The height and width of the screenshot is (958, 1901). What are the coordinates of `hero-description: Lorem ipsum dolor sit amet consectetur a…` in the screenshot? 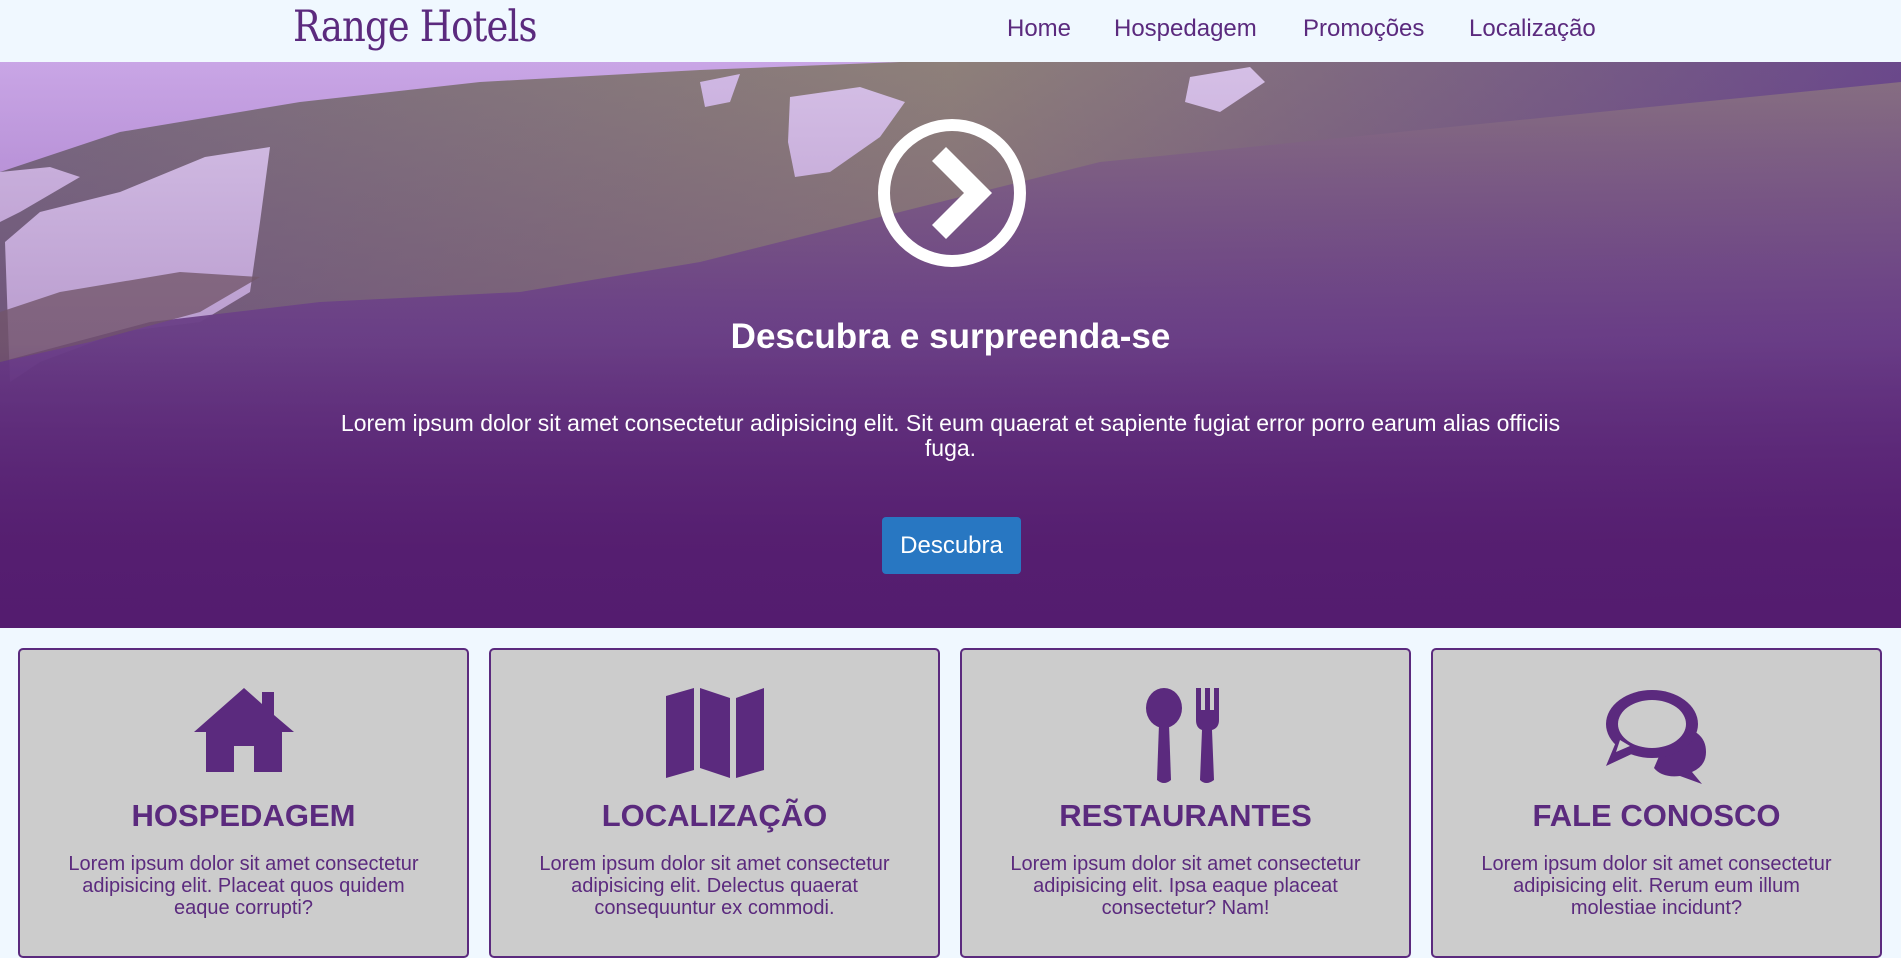 It's located at (950, 435).